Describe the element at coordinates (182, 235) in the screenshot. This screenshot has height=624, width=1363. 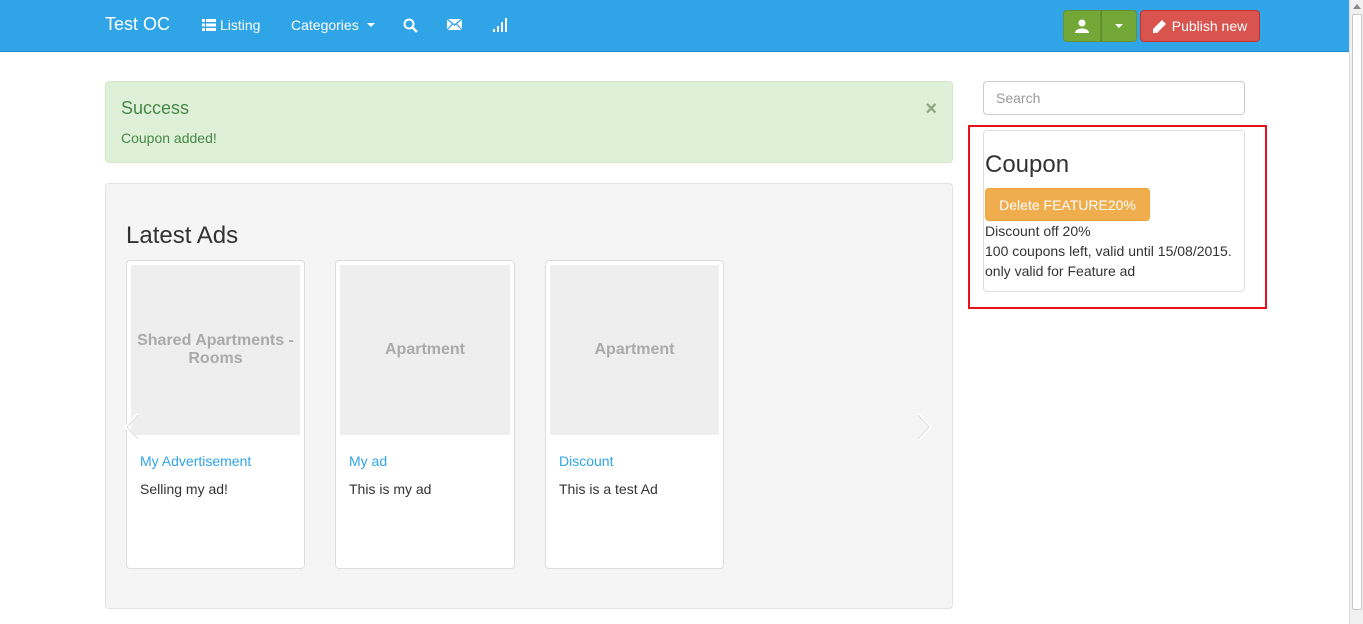
I see `latest-ads-title: Latest Ads` at that location.